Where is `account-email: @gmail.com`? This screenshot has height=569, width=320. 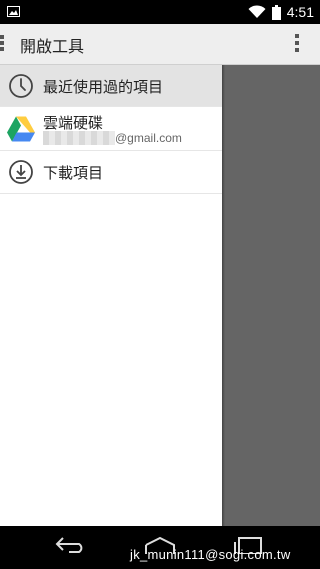 account-email: @gmail.com is located at coordinates (112, 138).